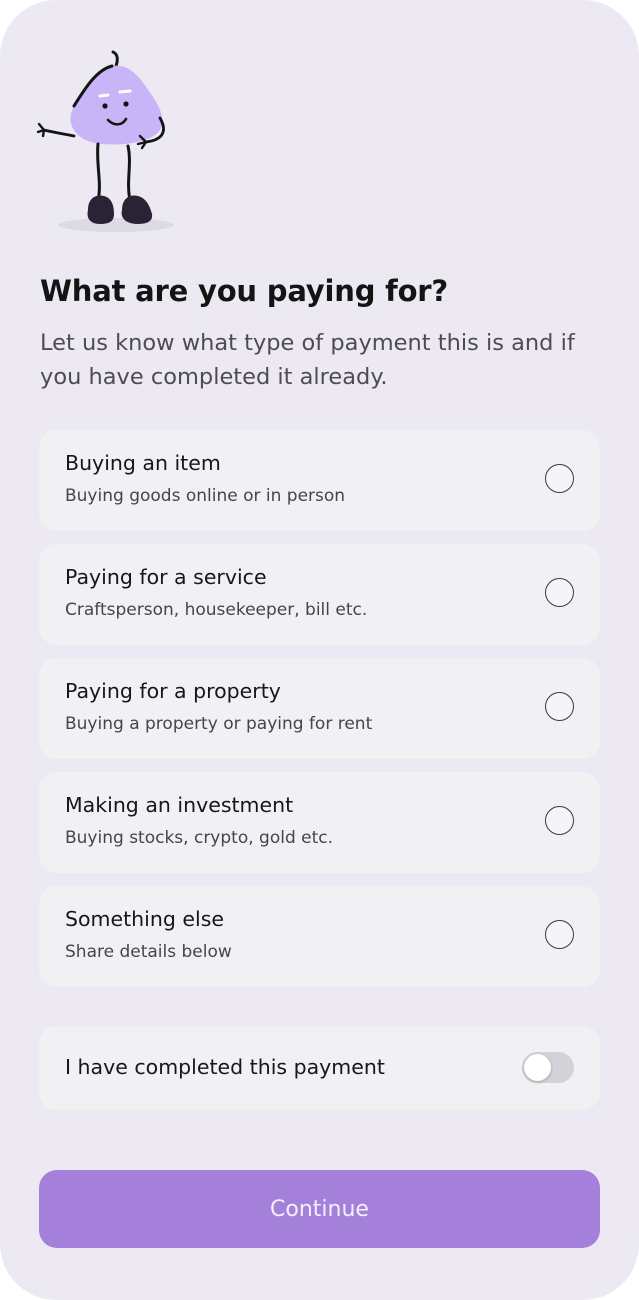 This screenshot has width=639, height=1300. What do you see at coordinates (144, 919) in the screenshot?
I see `option-title: Something else` at bounding box center [144, 919].